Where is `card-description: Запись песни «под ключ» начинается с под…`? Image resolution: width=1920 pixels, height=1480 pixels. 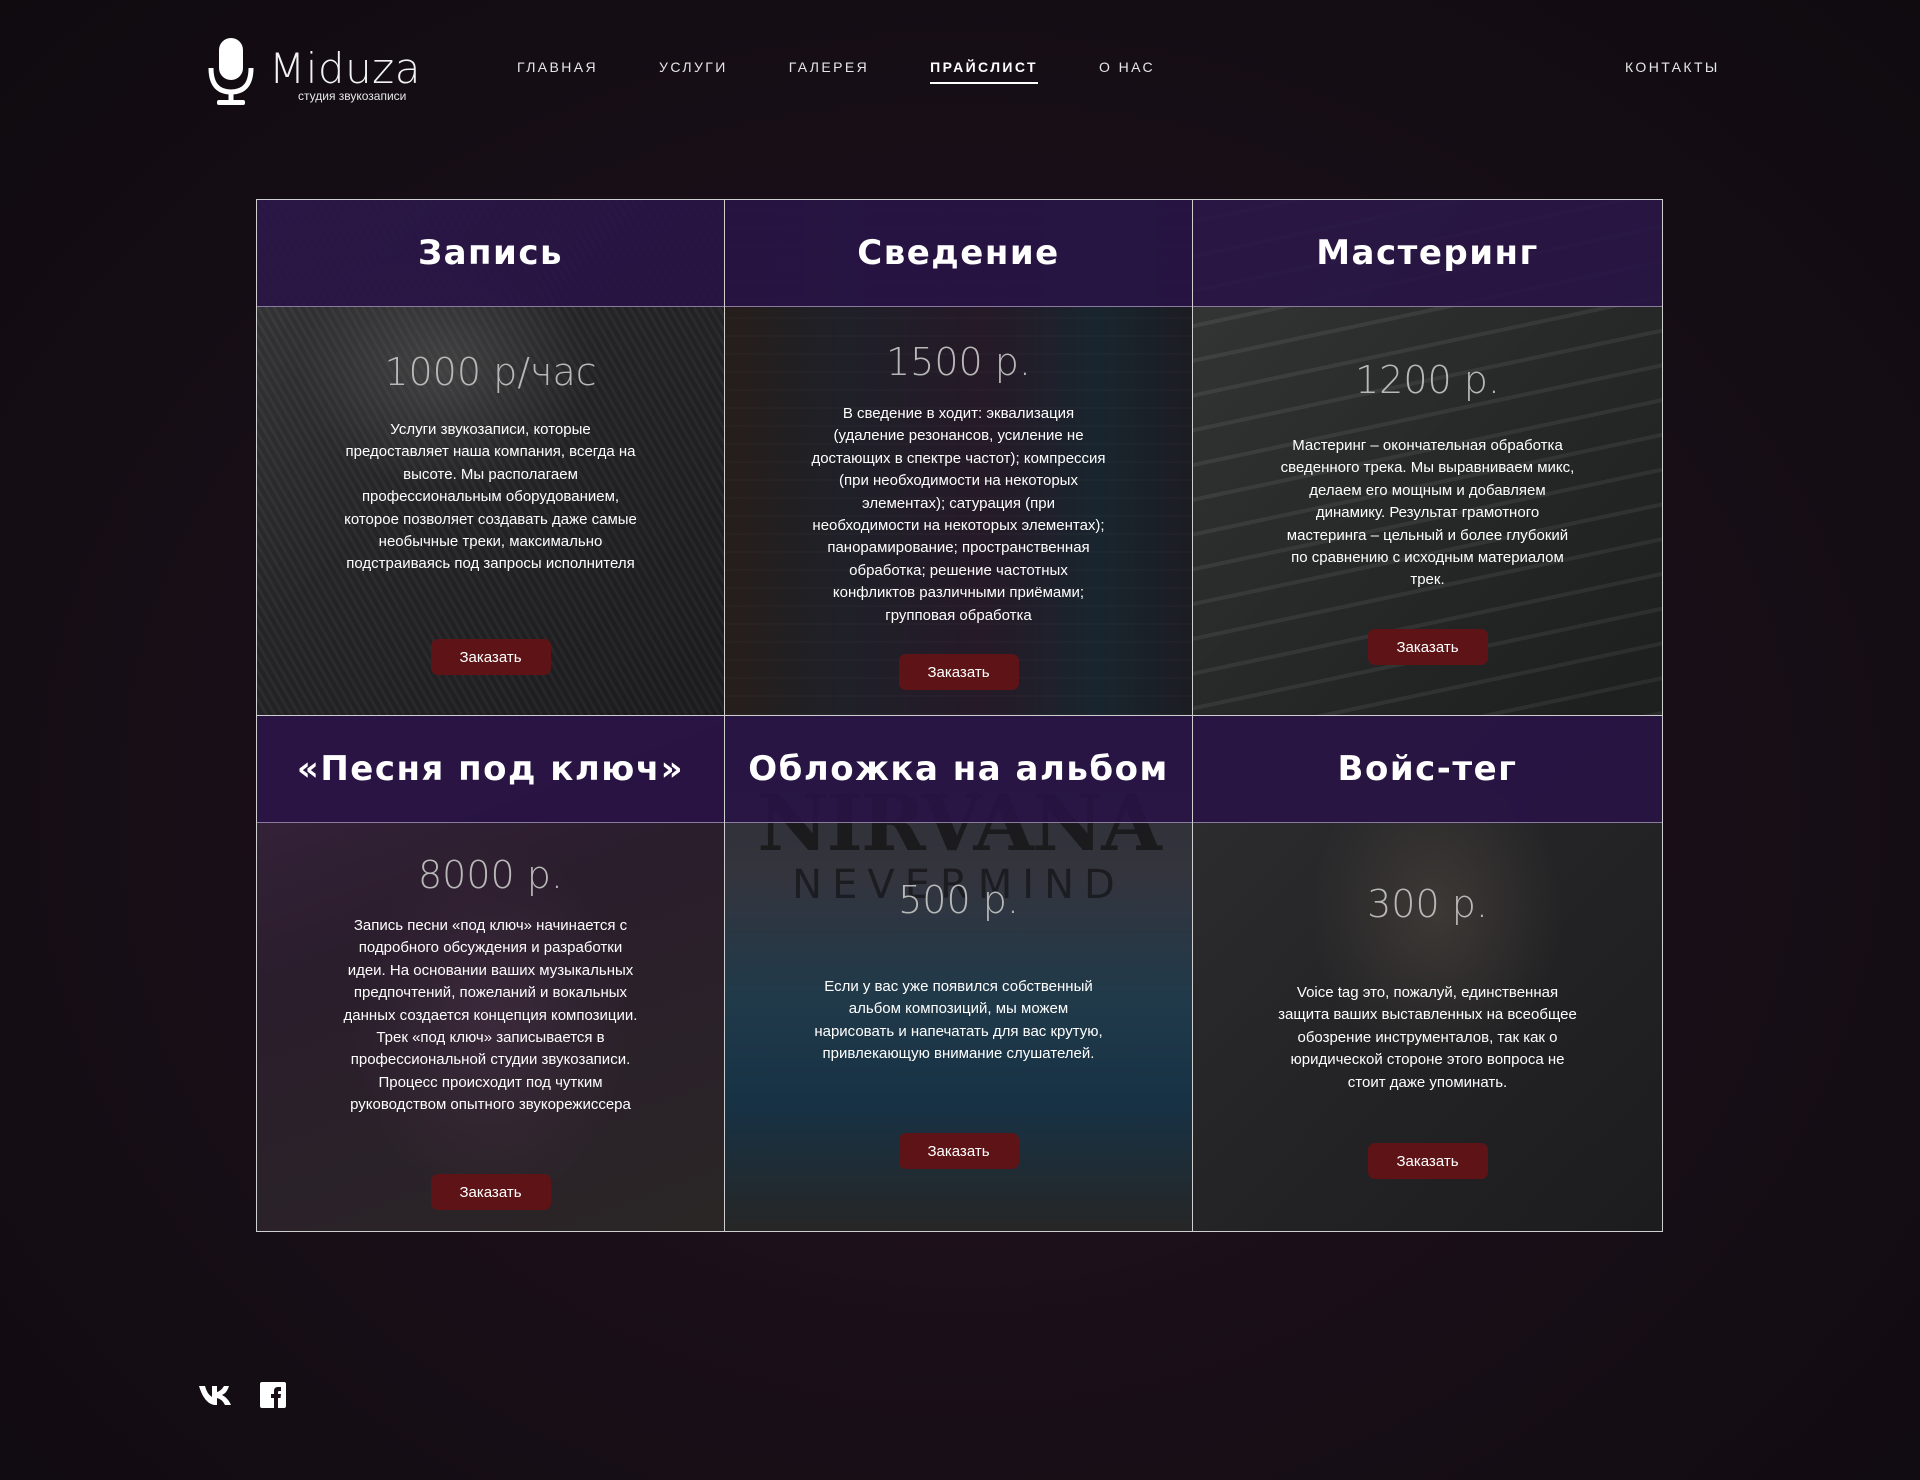
card-description: Запись песни «под ключ» начинается с под… is located at coordinates (490, 1015).